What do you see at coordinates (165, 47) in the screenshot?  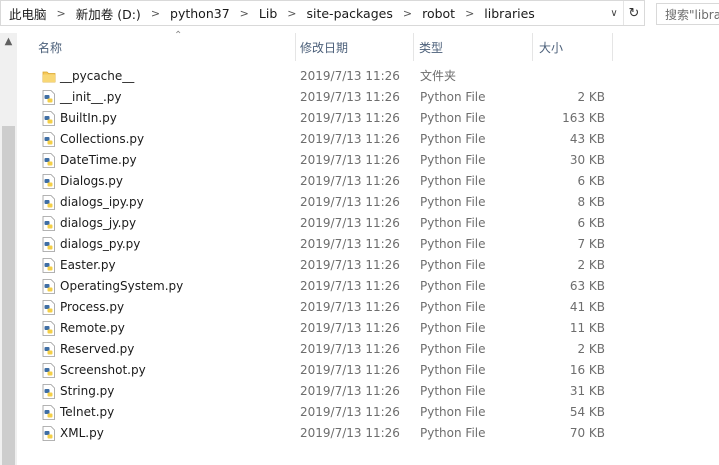 I see `column-header-name: 名称` at bounding box center [165, 47].